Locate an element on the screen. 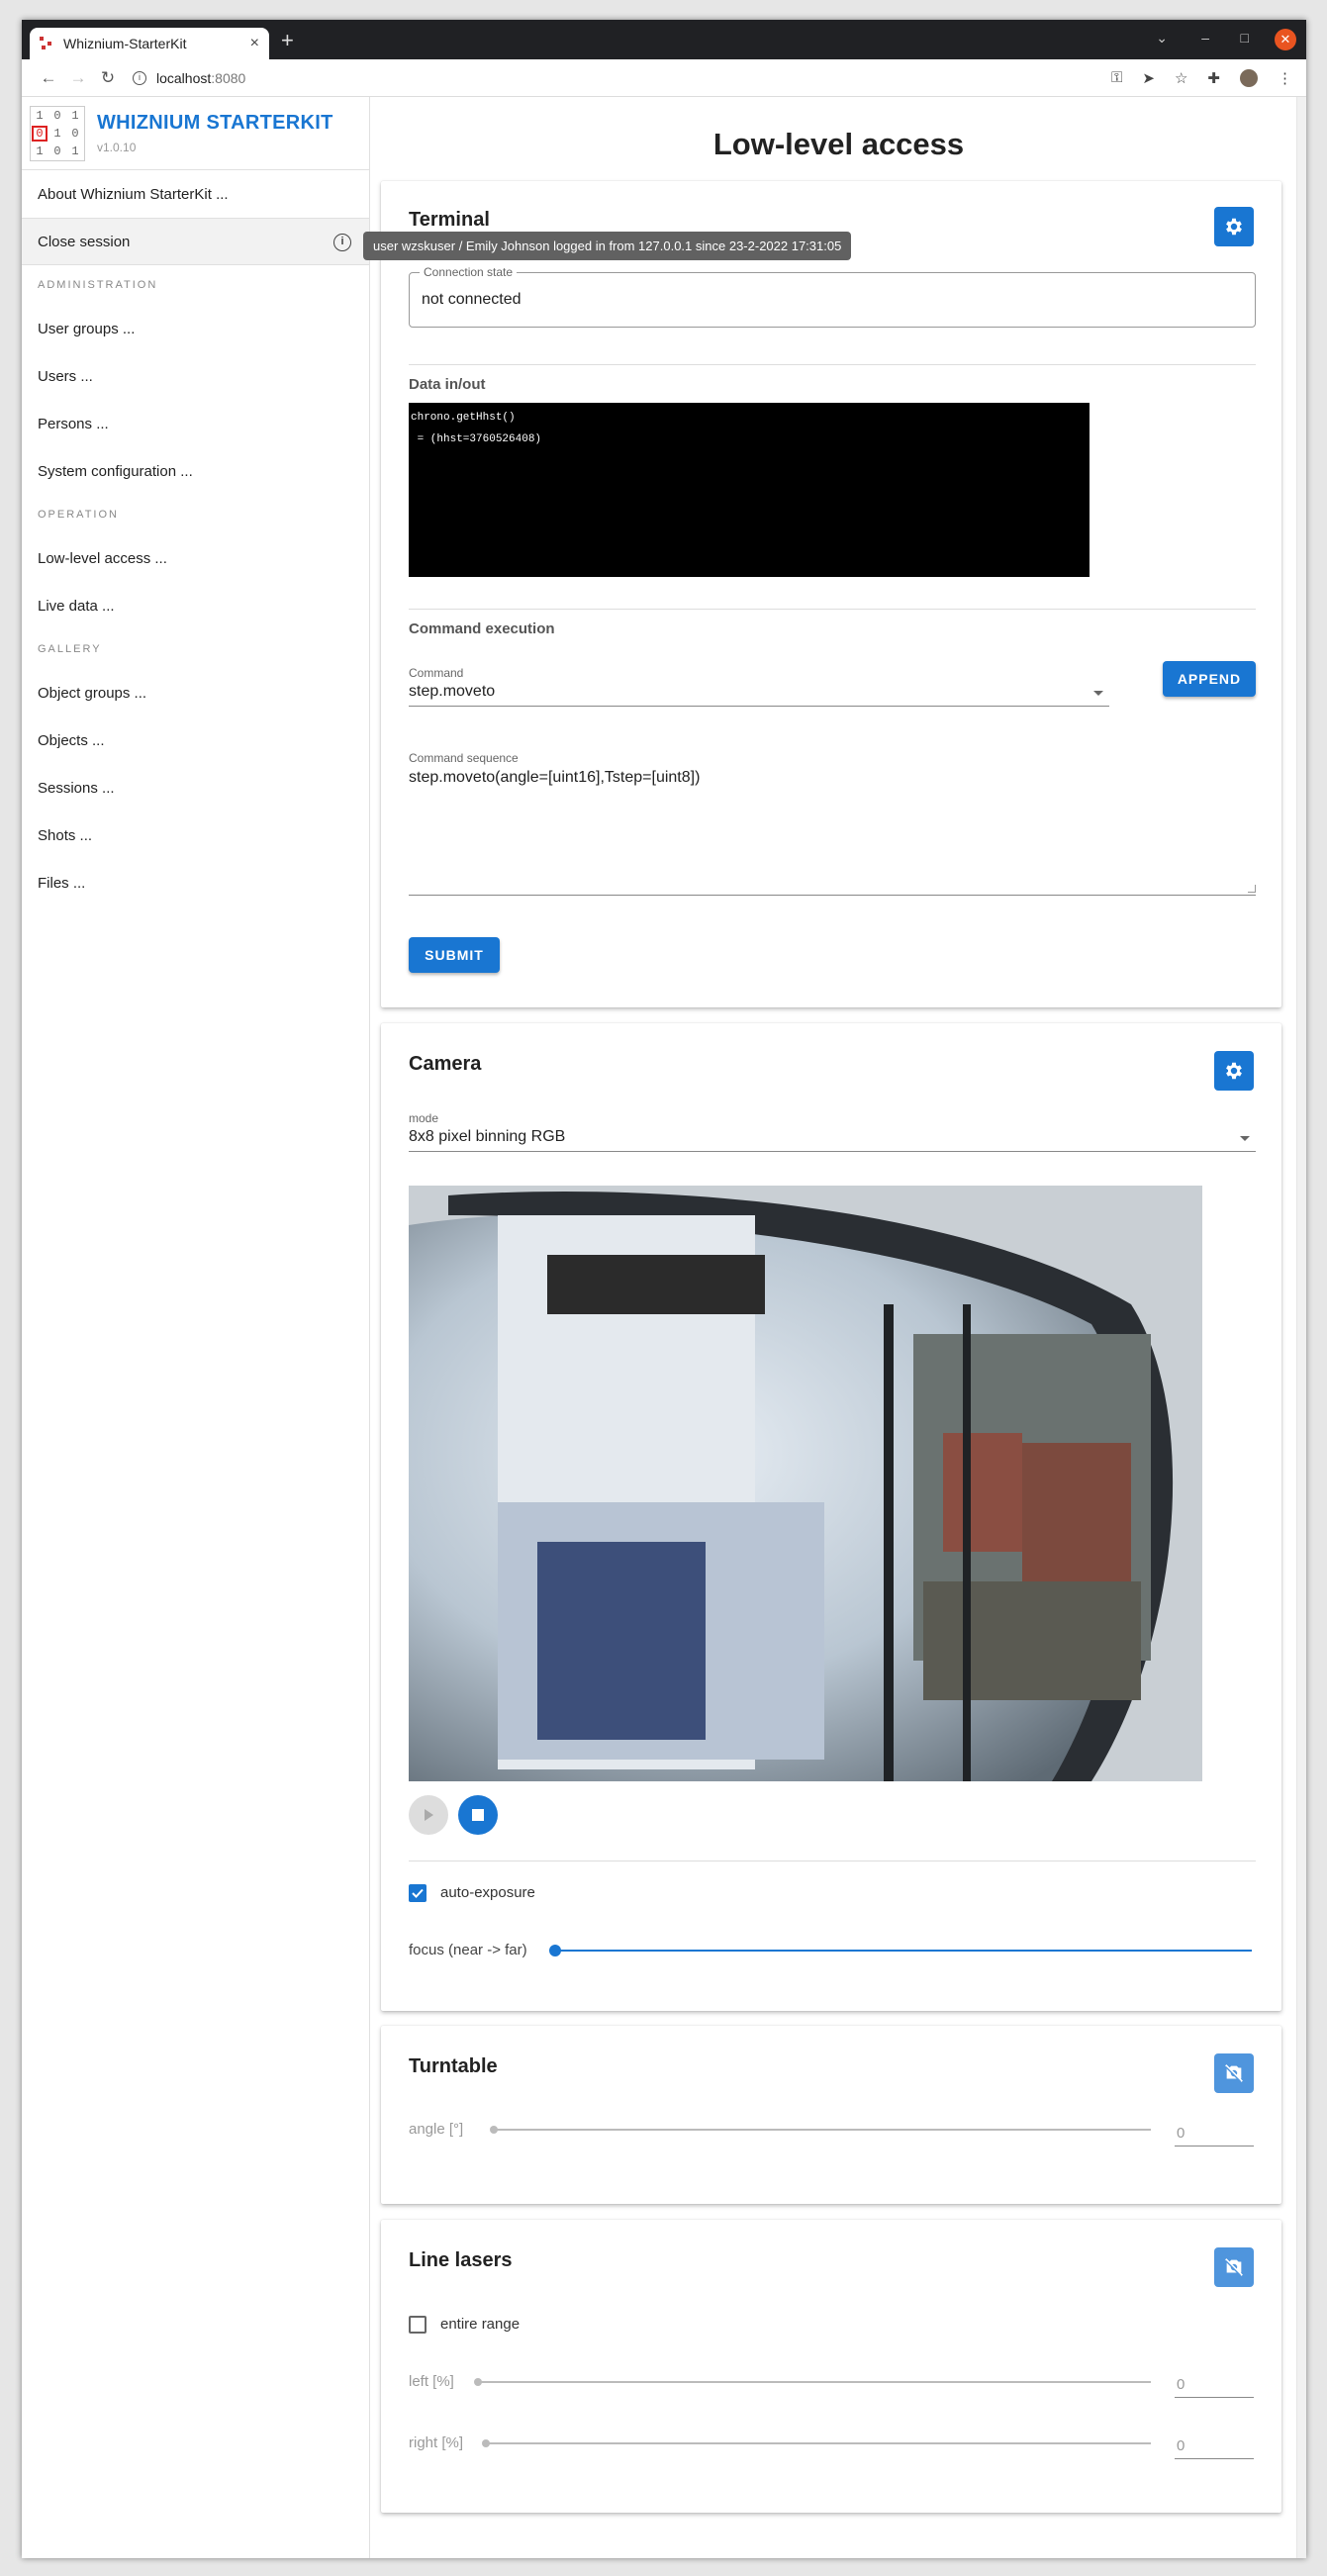  play-button is located at coordinates (429, 1815).